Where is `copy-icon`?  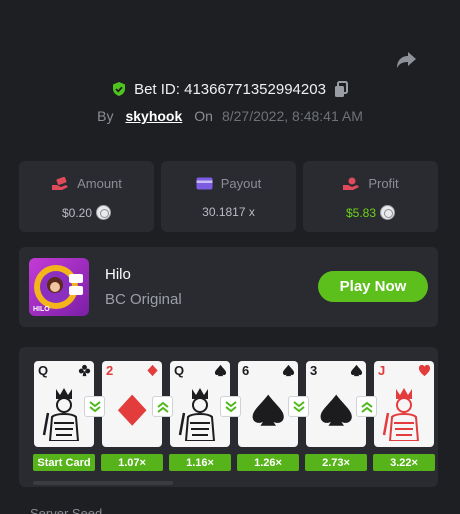 copy-icon is located at coordinates (341, 89).